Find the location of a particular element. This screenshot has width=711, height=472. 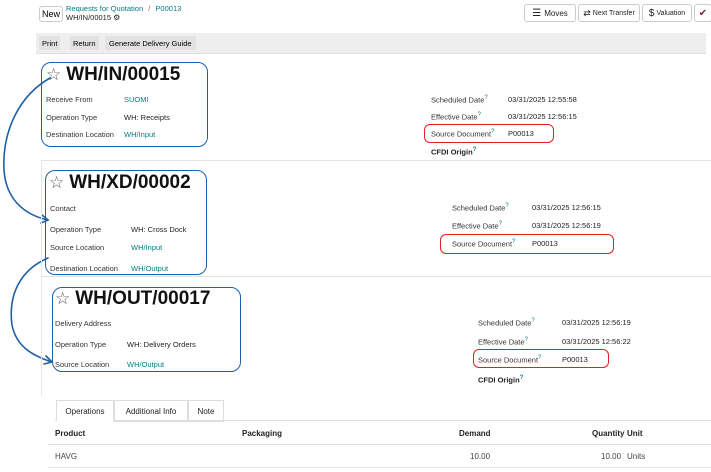

rec2-title: WH/XD/00002 is located at coordinates (130, 182).